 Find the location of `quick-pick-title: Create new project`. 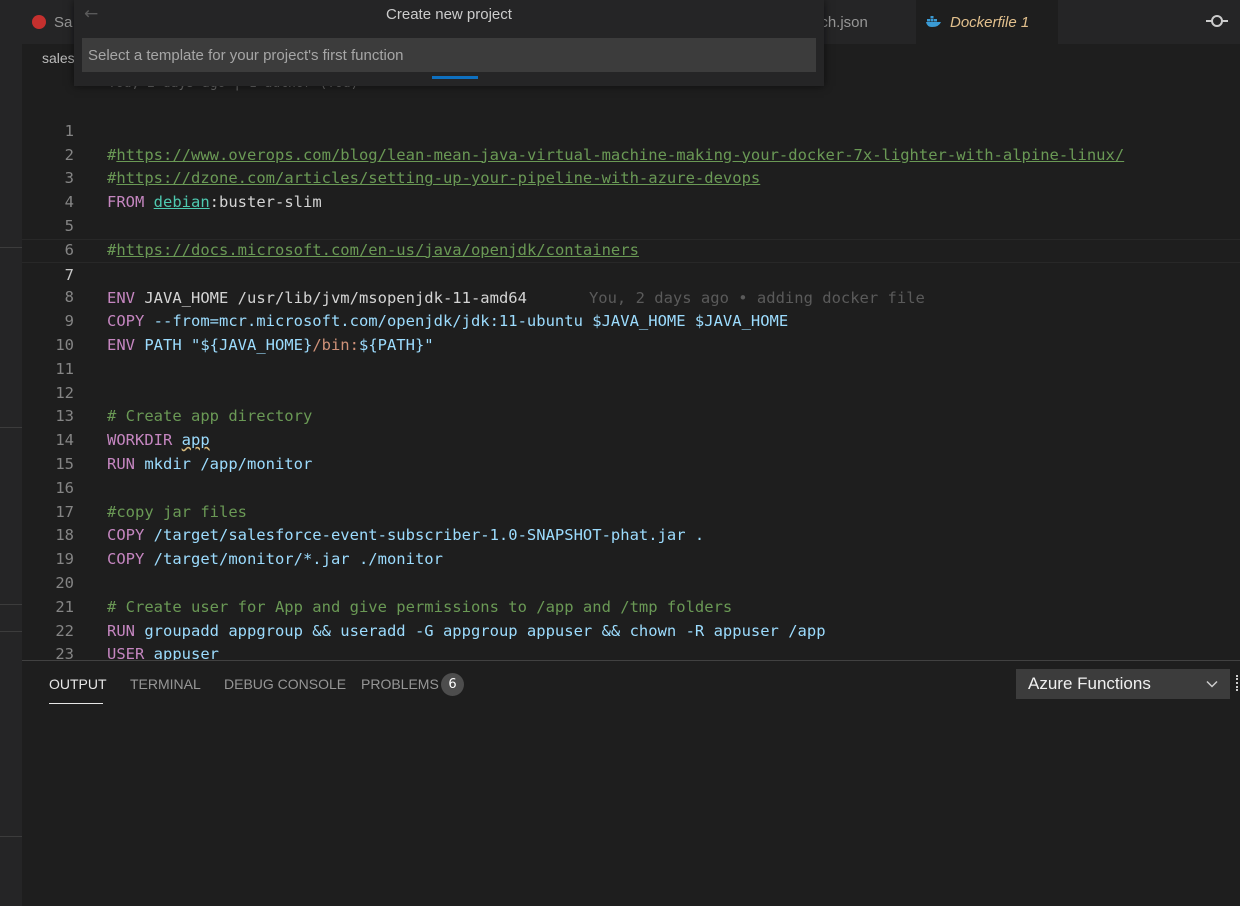

quick-pick-title: Create new project is located at coordinates (449, 14).